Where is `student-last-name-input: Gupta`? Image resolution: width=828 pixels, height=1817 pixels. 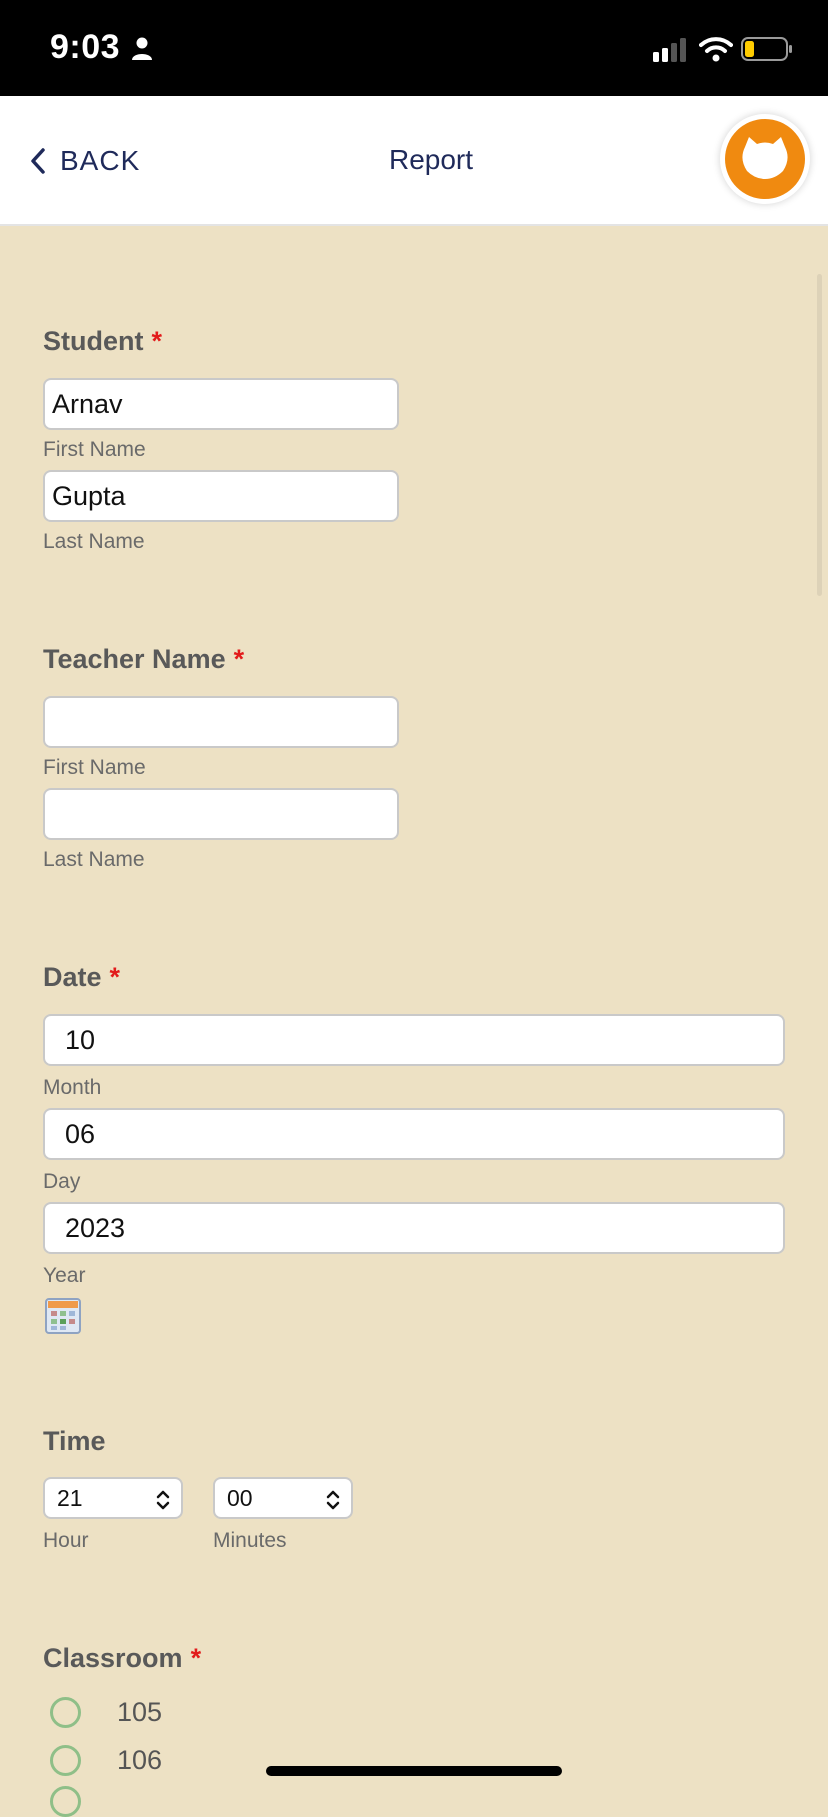 student-last-name-input: Gupta is located at coordinates (221, 496).